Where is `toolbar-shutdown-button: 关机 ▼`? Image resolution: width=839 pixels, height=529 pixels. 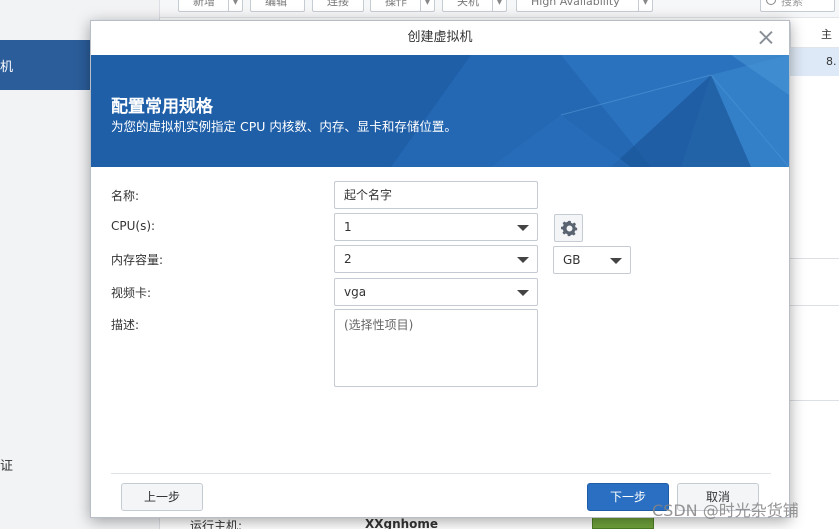
toolbar-shutdown-button: 关机 ▼ is located at coordinates (474, 6).